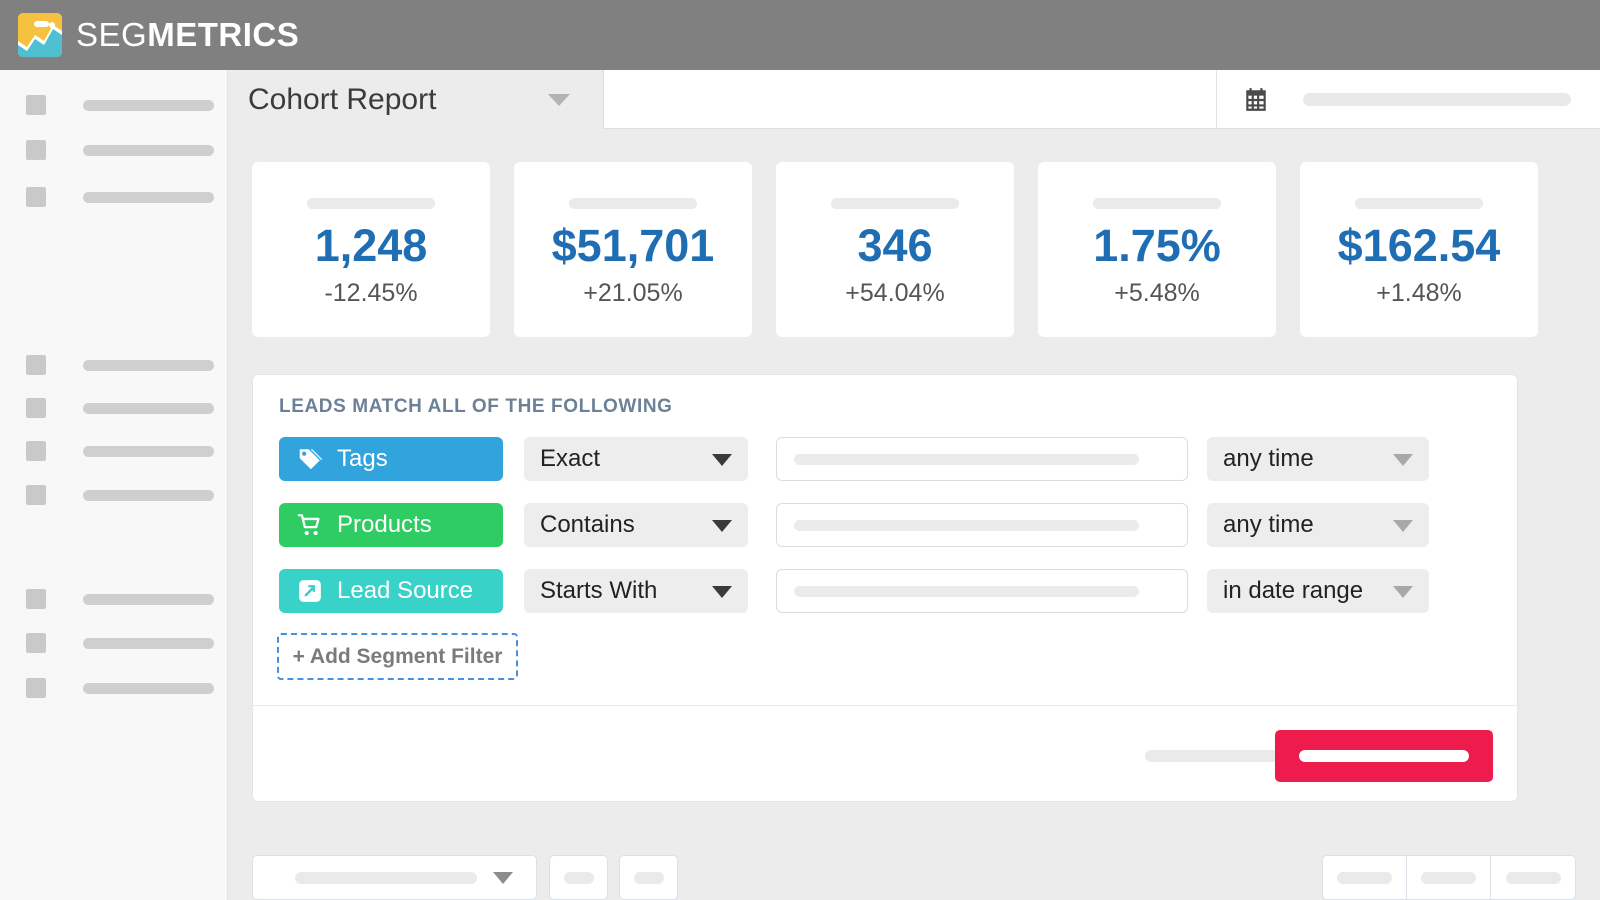 The width and height of the screenshot is (1600, 900). I want to click on filter-row: Lead Source Starts With in date range, so click(854, 591).